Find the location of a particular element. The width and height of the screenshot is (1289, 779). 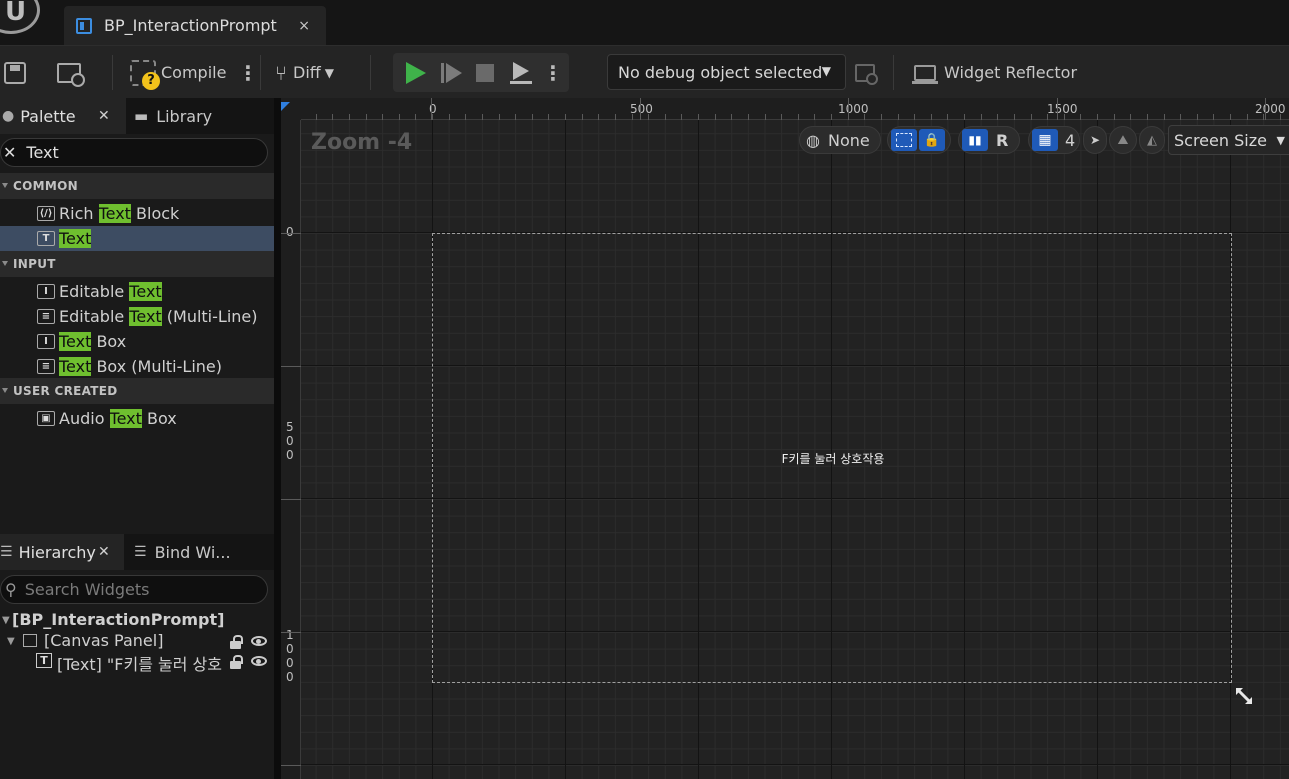

palette-item: T Text is located at coordinates (137, 238).